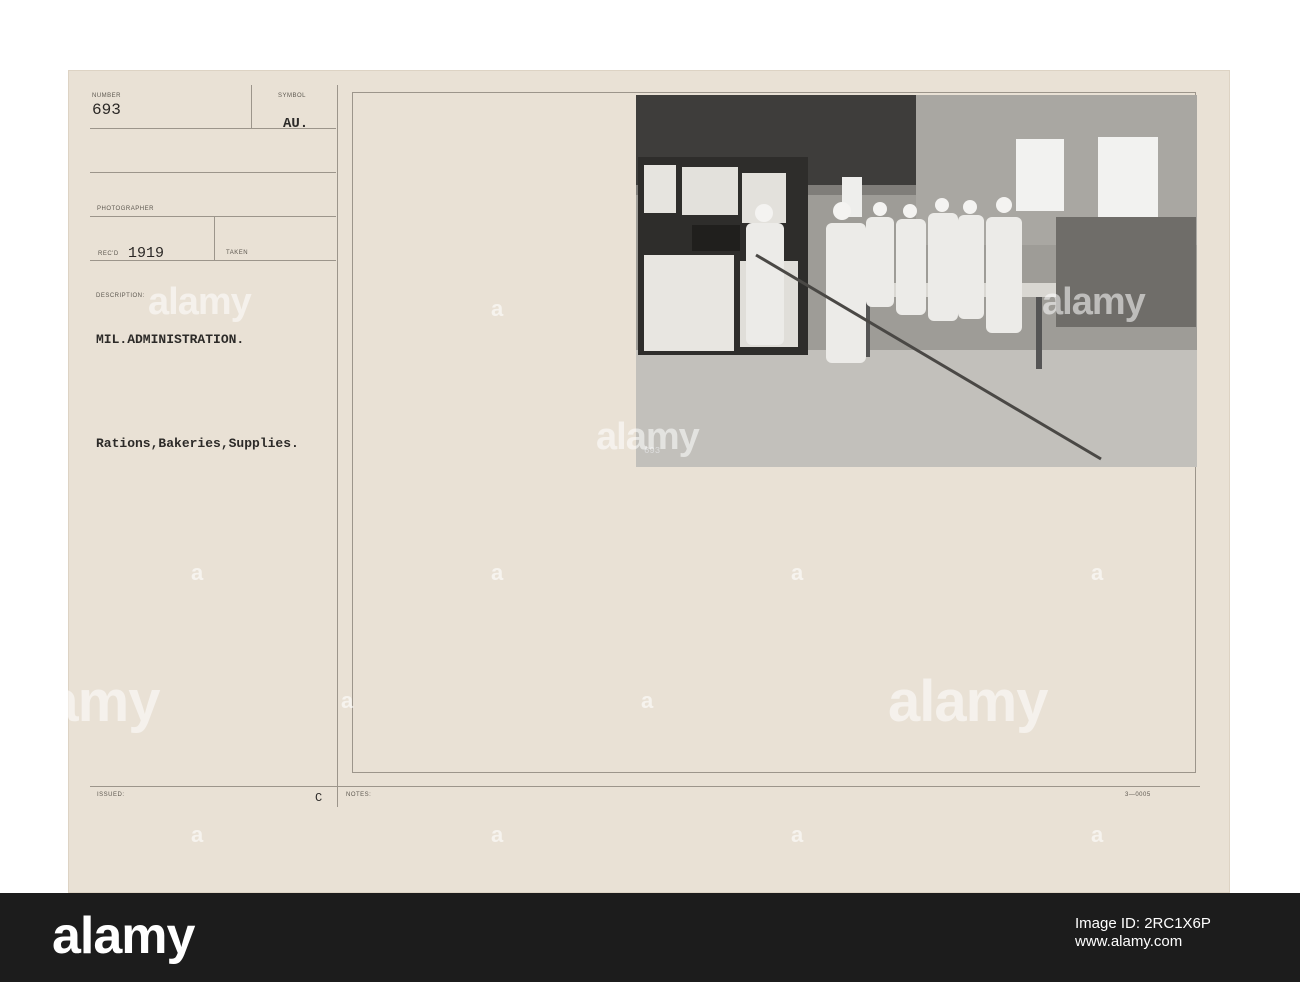 This screenshot has height=982, width=1300. I want to click on frame-left, so click(352, 432).